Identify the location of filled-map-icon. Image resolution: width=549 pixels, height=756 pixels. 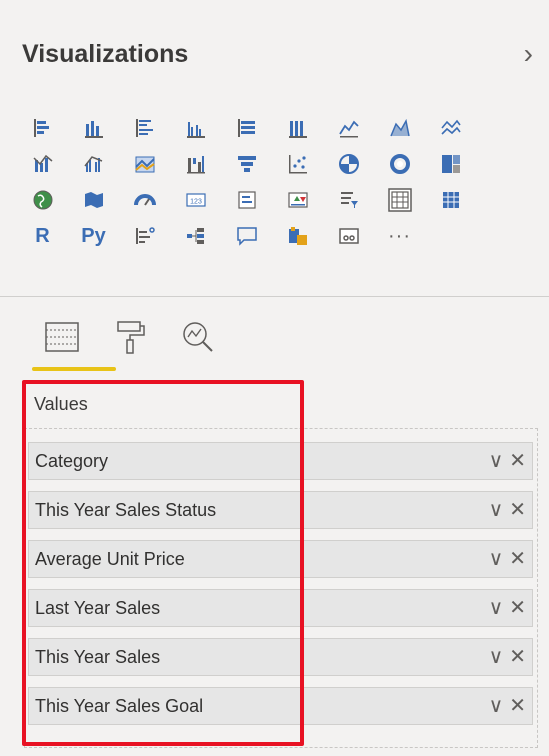
(93, 200).